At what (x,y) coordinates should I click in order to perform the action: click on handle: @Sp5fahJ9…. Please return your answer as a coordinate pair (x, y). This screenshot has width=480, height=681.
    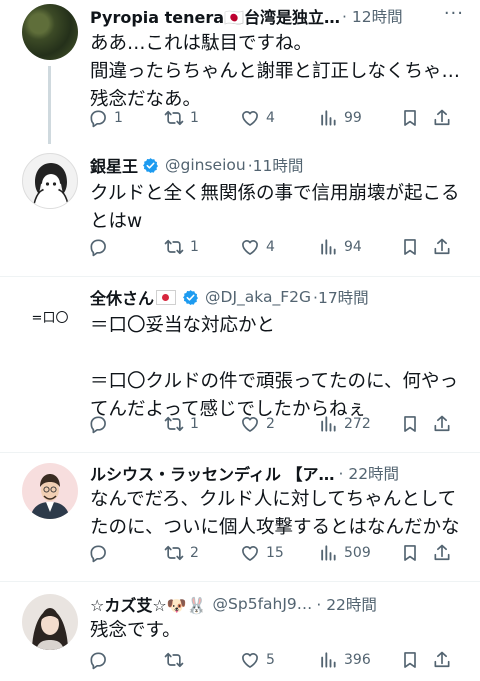
    Looking at the image, I should click on (263, 604).